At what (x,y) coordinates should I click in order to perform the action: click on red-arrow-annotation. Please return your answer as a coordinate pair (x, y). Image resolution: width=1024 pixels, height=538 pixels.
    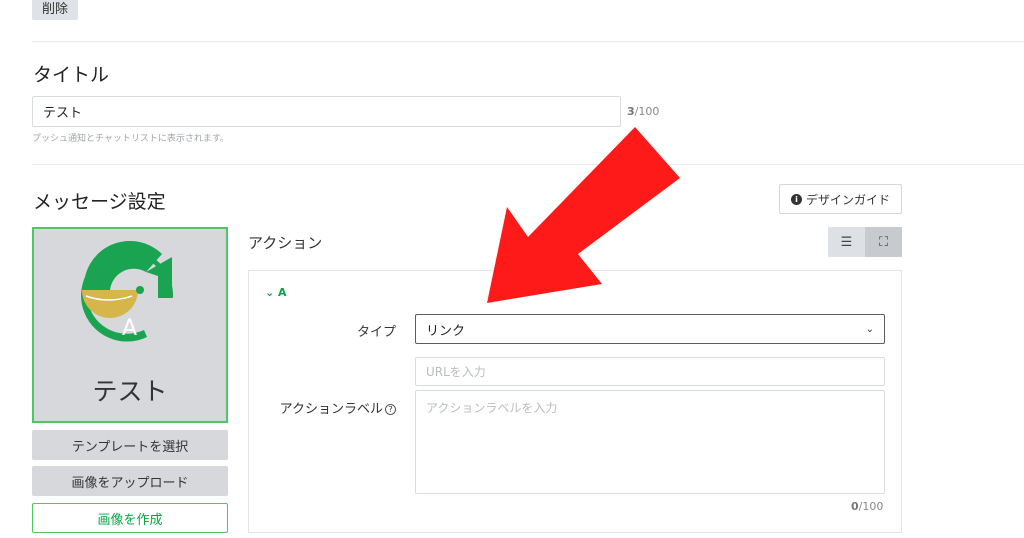
    Looking at the image, I should click on (583, 215).